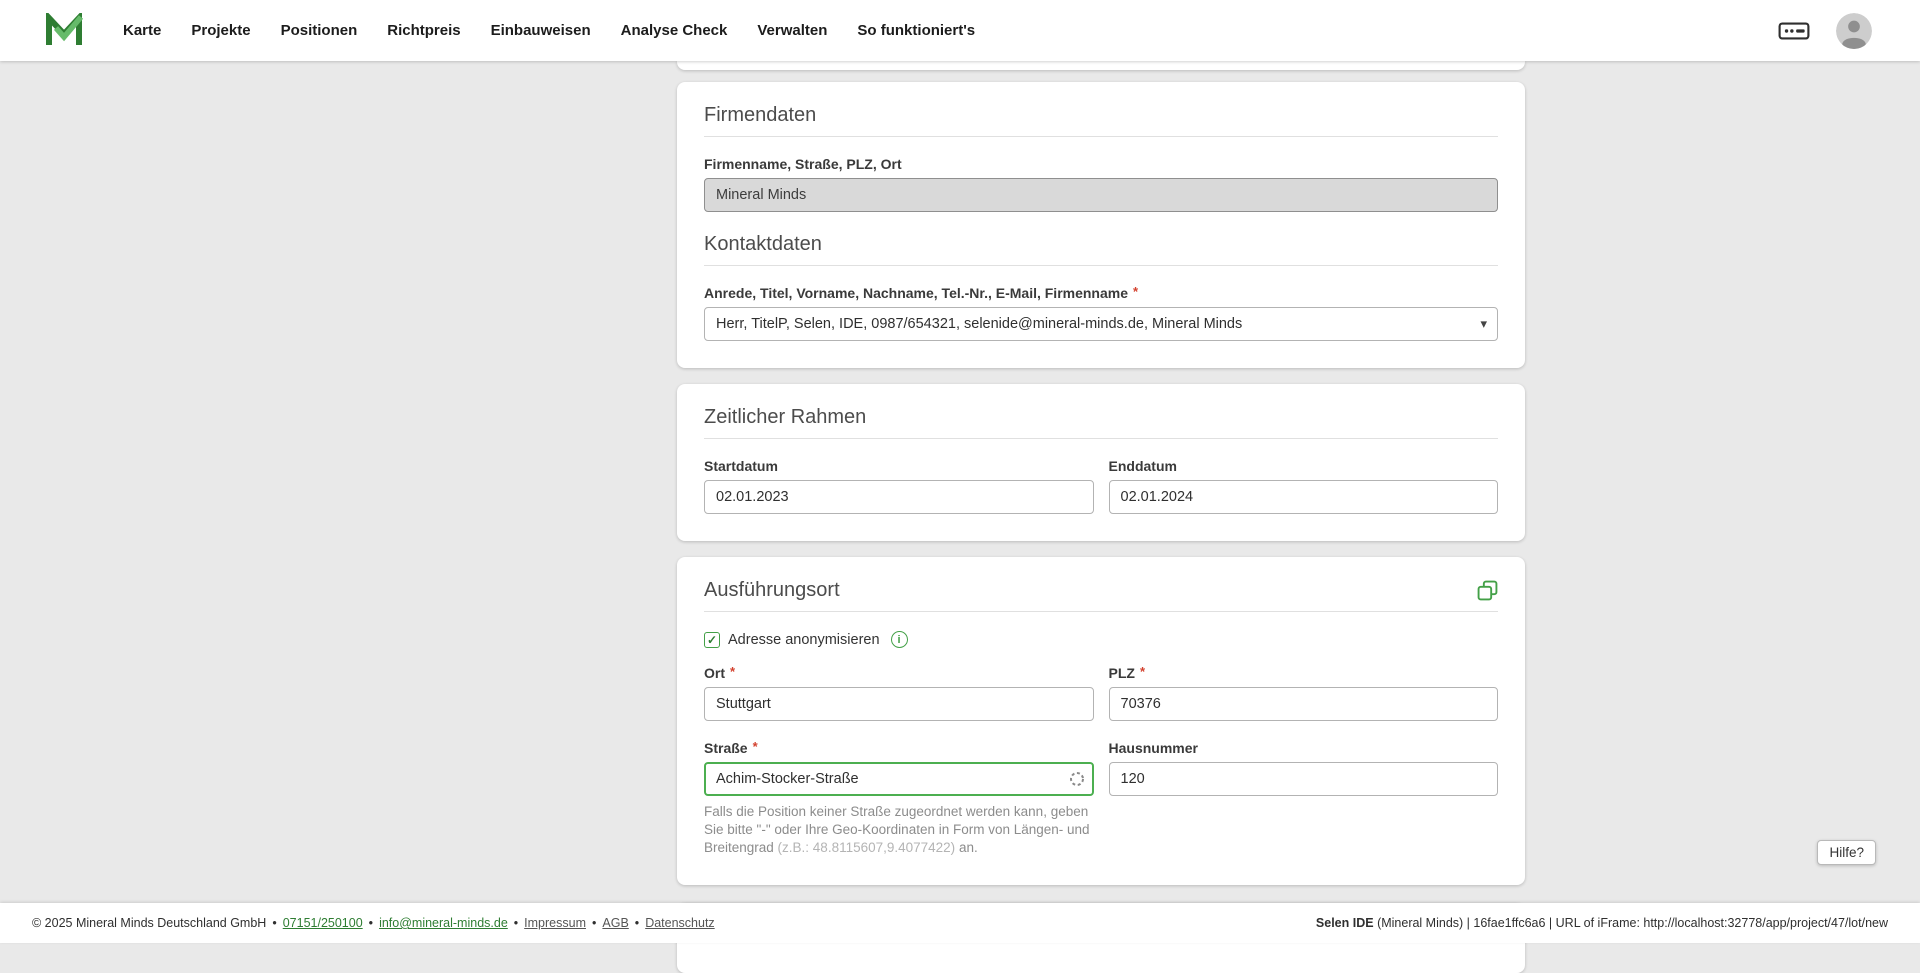 The height and width of the screenshot is (973, 1920). I want to click on help-button: Hilfe?, so click(1846, 852).